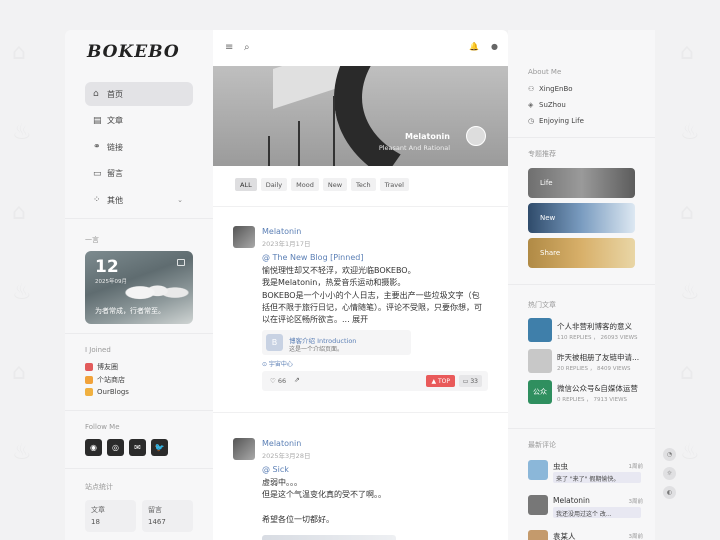 This screenshot has width=720, height=540. I want to click on joined-link: 博友圈, so click(107, 367).